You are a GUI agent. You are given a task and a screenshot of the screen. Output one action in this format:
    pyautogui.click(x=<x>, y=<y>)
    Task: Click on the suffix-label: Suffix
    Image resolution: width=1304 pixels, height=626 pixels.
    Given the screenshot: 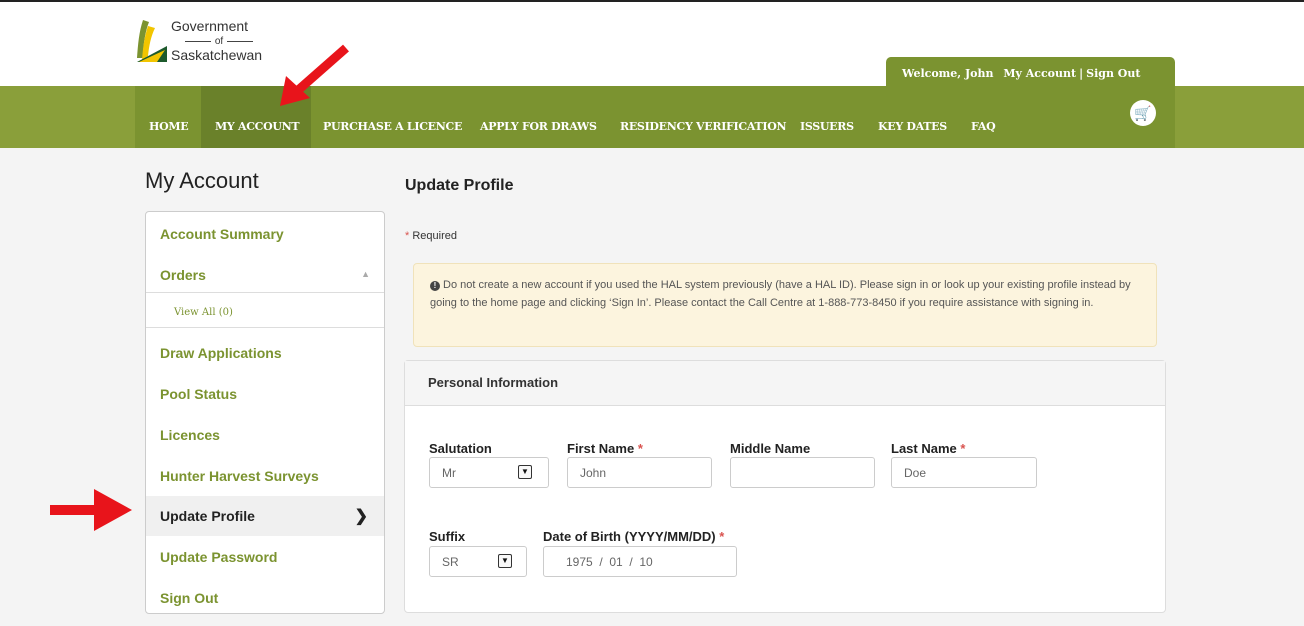 What is the action you would take?
    pyautogui.click(x=447, y=536)
    